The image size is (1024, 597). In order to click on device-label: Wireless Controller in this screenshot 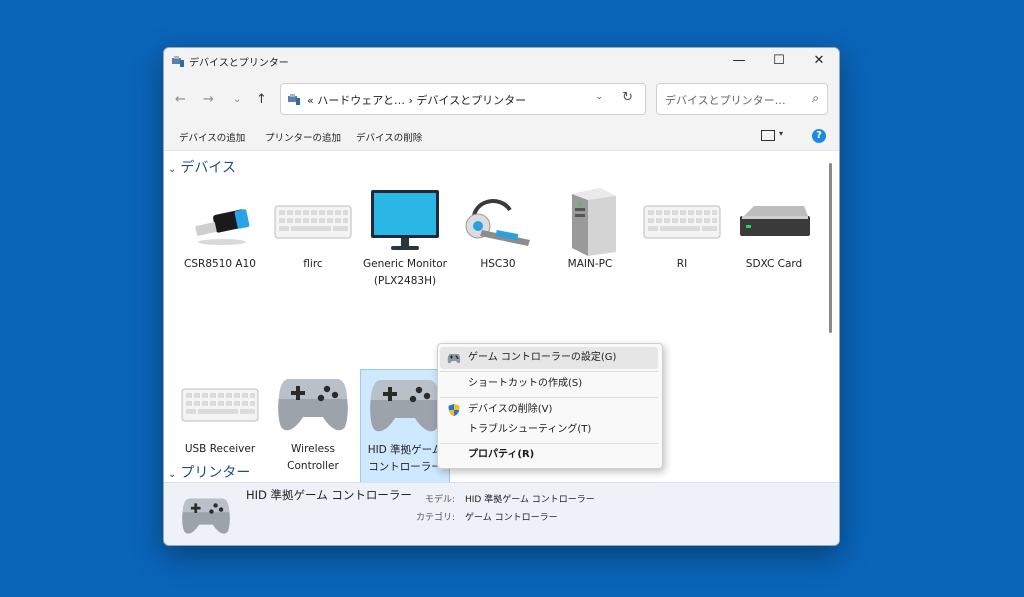, I will do `click(313, 457)`.